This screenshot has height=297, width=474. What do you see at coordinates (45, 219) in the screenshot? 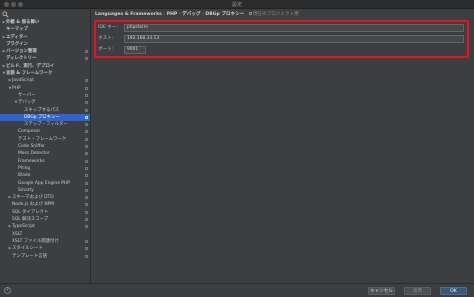
I see `sidebar-item: SQL 解決スコープ` at bounding box center [45, 219].